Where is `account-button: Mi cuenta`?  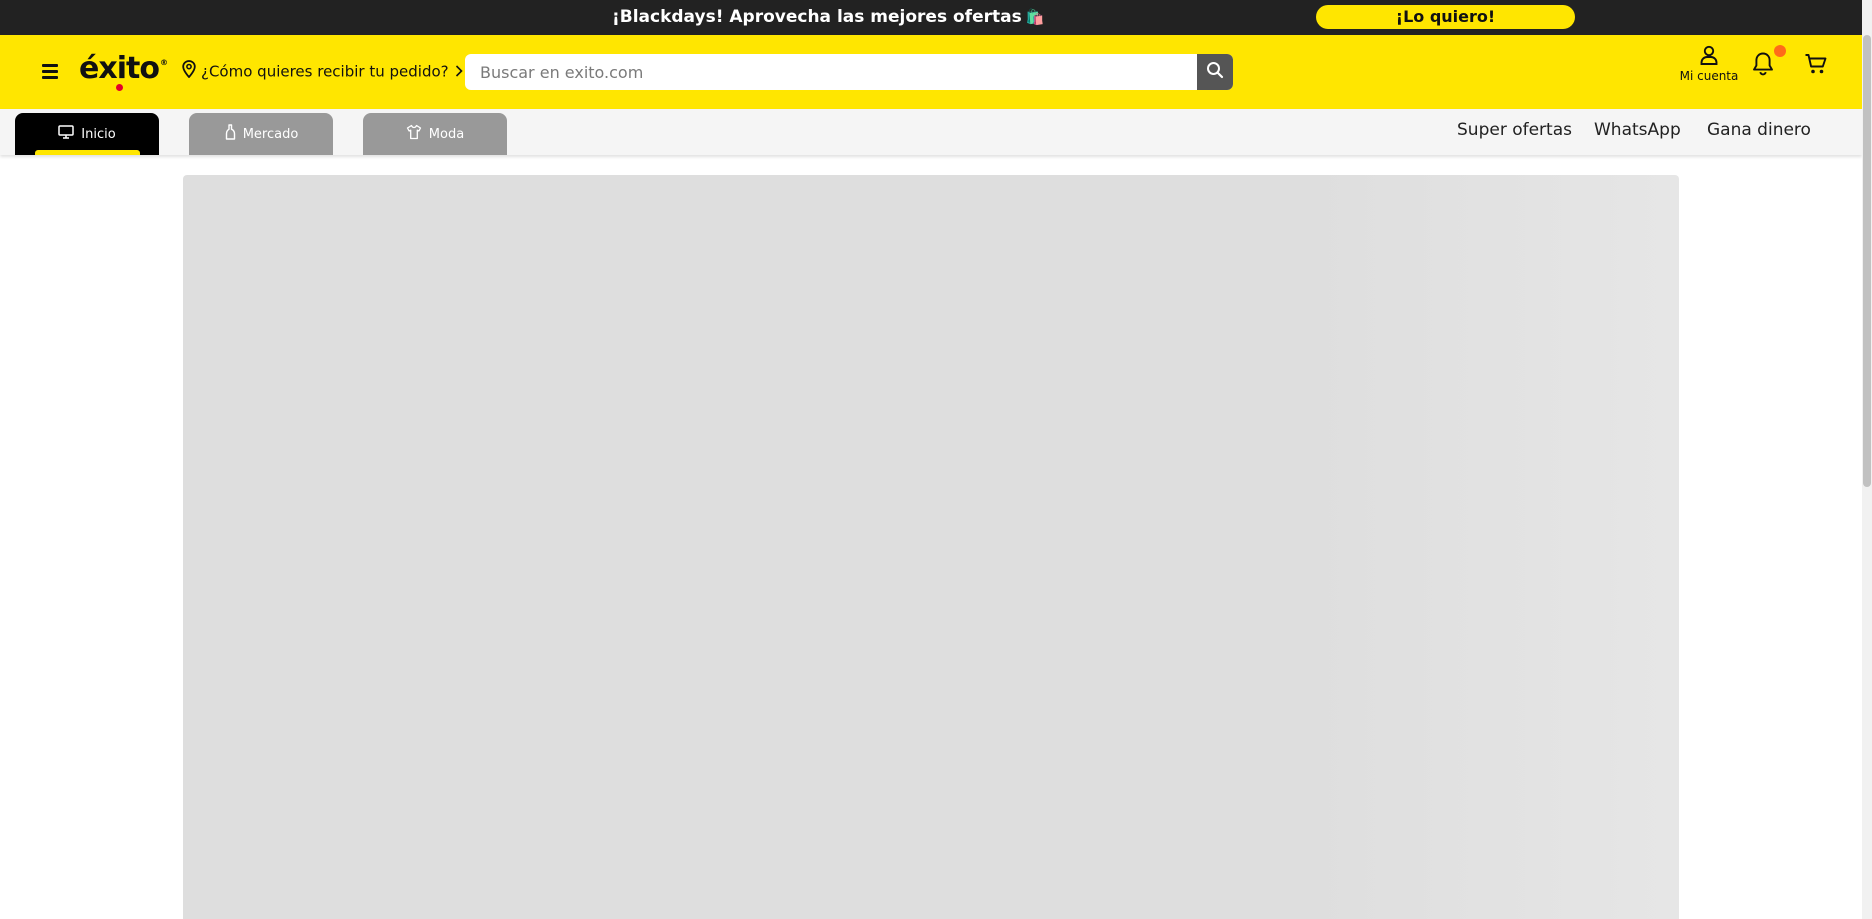
account-button: Mi cuenta is located at coordinates (1709, 71).